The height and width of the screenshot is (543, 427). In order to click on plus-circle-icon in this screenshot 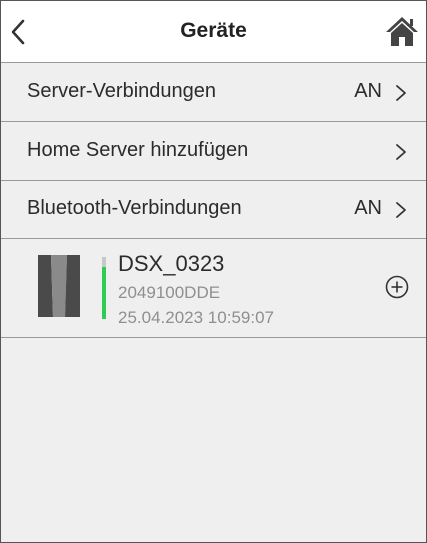, I will do `click(397, 287)`.